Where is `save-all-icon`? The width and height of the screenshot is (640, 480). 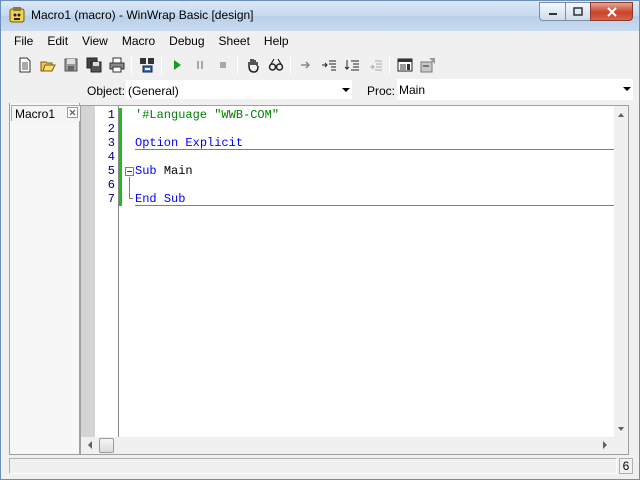
save-all-icon is located at coordinates (93, 65).